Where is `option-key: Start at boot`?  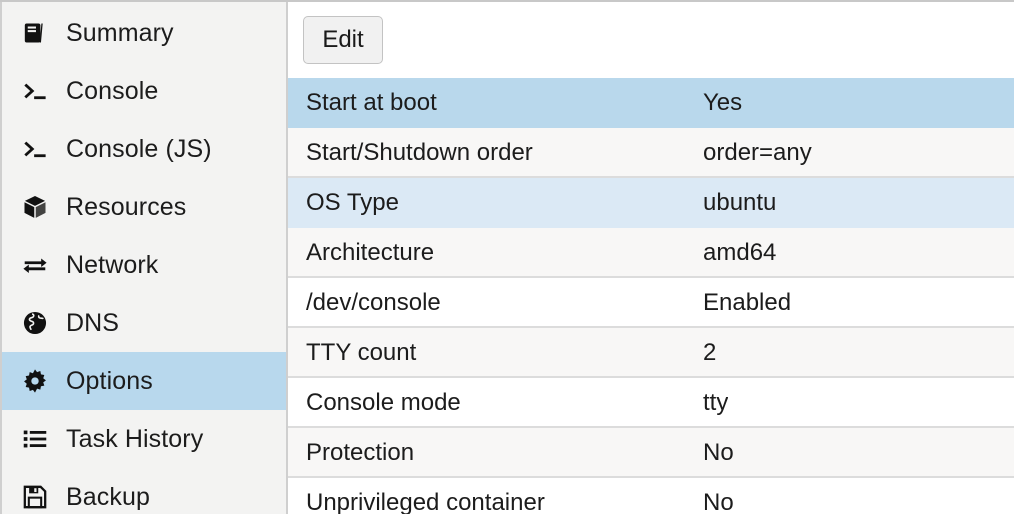
option-key: Start at boot is located at coordinates (371, 103).